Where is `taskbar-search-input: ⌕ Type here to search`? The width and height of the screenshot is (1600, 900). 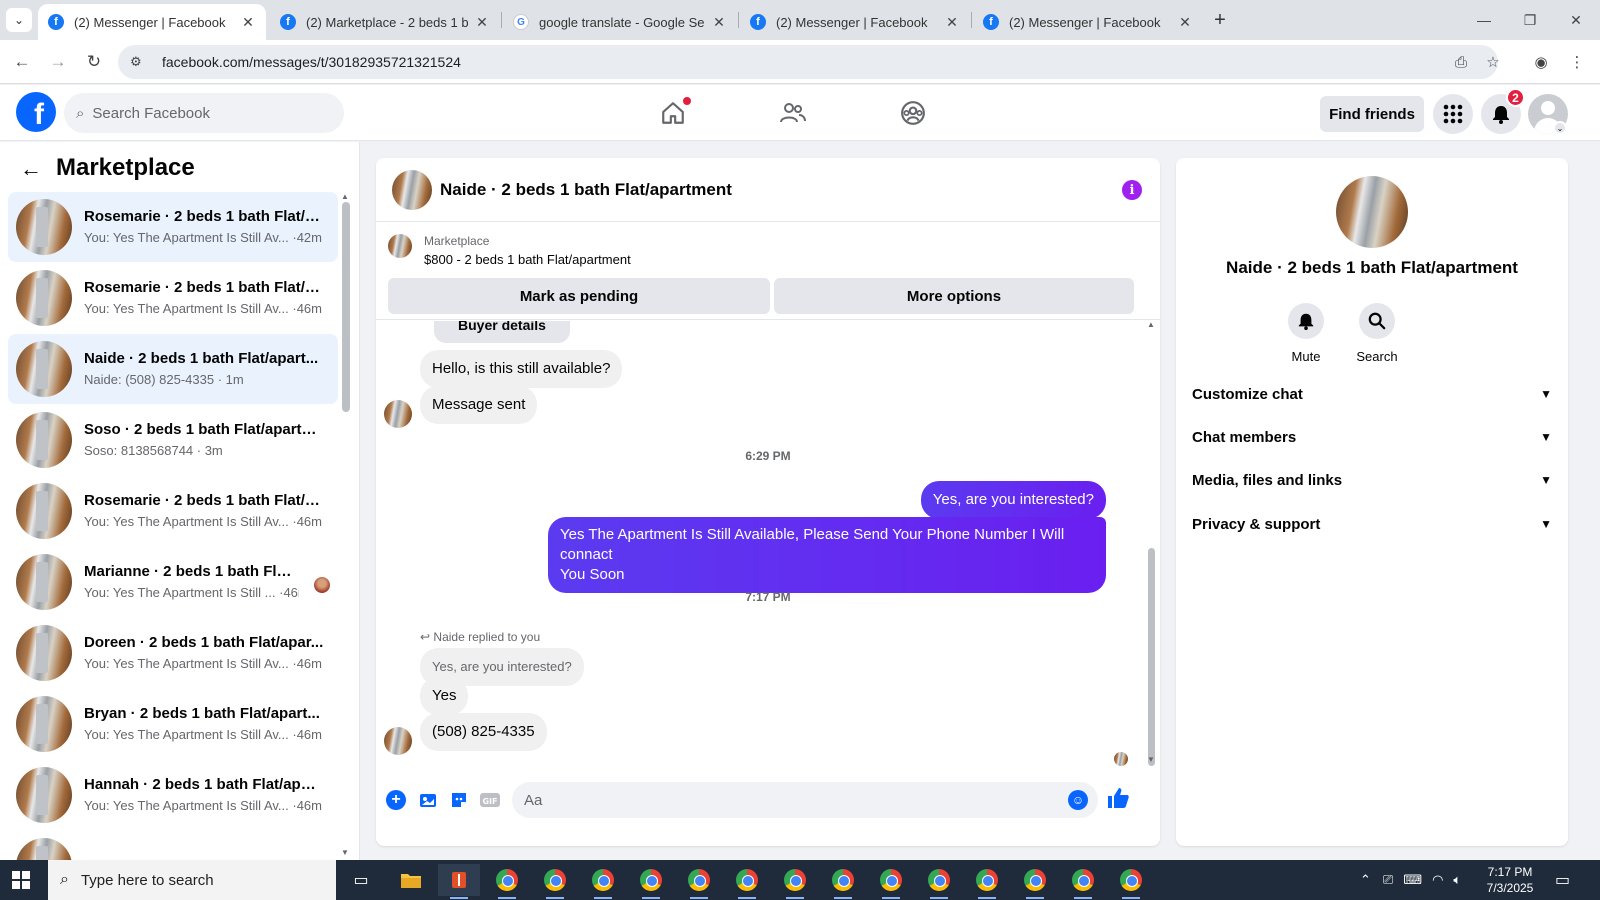
taskbar-search-input: ⌕ Type here to search is located at coordinates (192, 880).